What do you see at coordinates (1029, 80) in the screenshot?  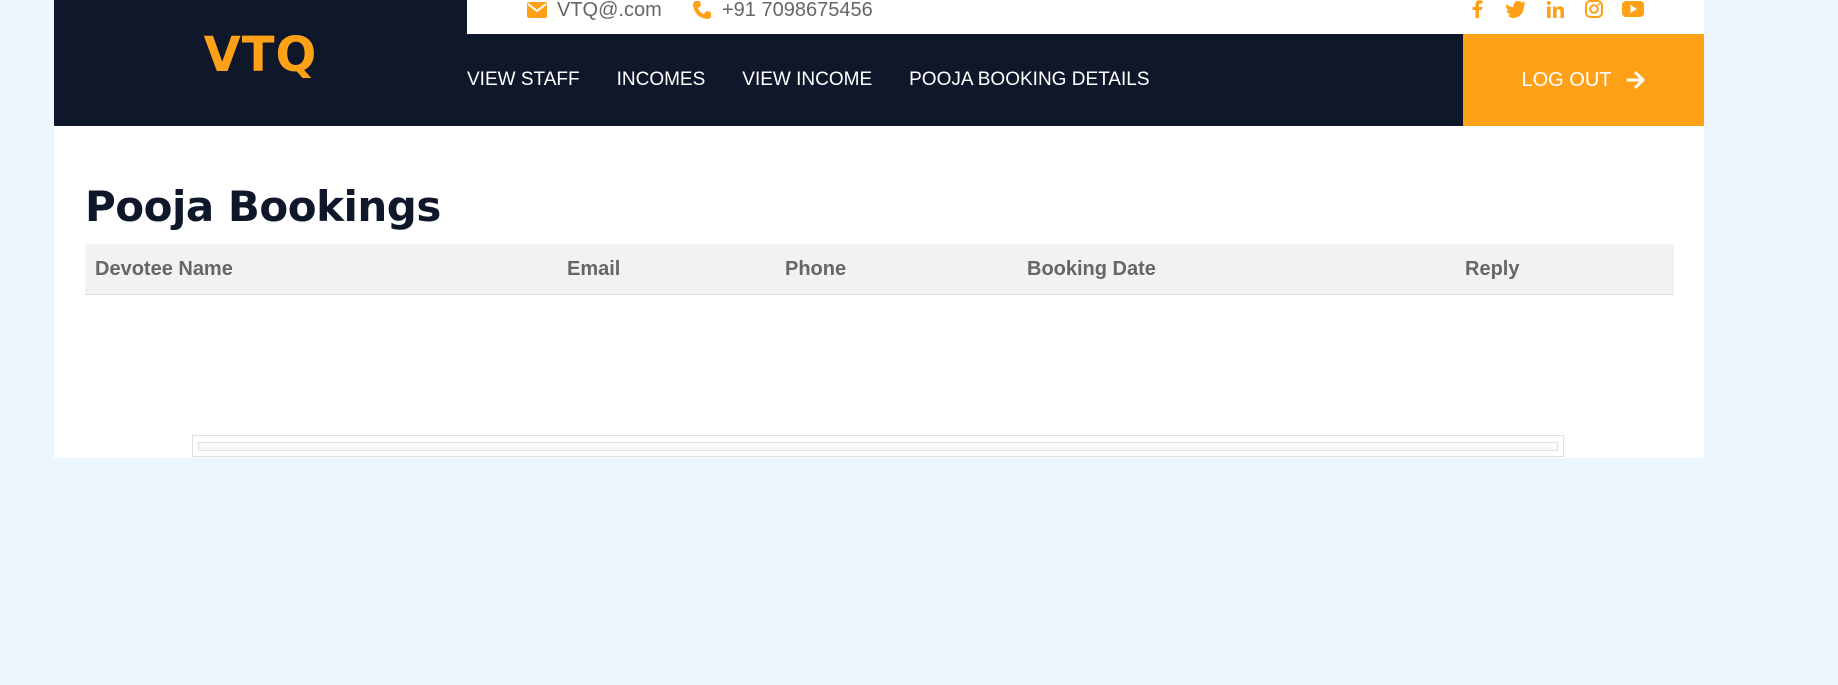 I see `nav-pooja-booking-details: POOJA BOOKING DETAILS` at bounding box center [1029, 80].